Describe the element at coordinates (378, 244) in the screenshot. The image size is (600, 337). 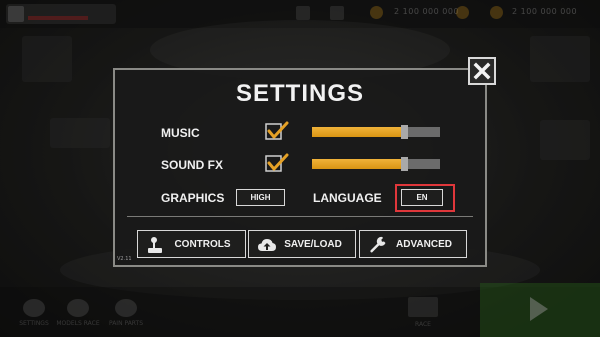
I see `wrench-icon` at that location.